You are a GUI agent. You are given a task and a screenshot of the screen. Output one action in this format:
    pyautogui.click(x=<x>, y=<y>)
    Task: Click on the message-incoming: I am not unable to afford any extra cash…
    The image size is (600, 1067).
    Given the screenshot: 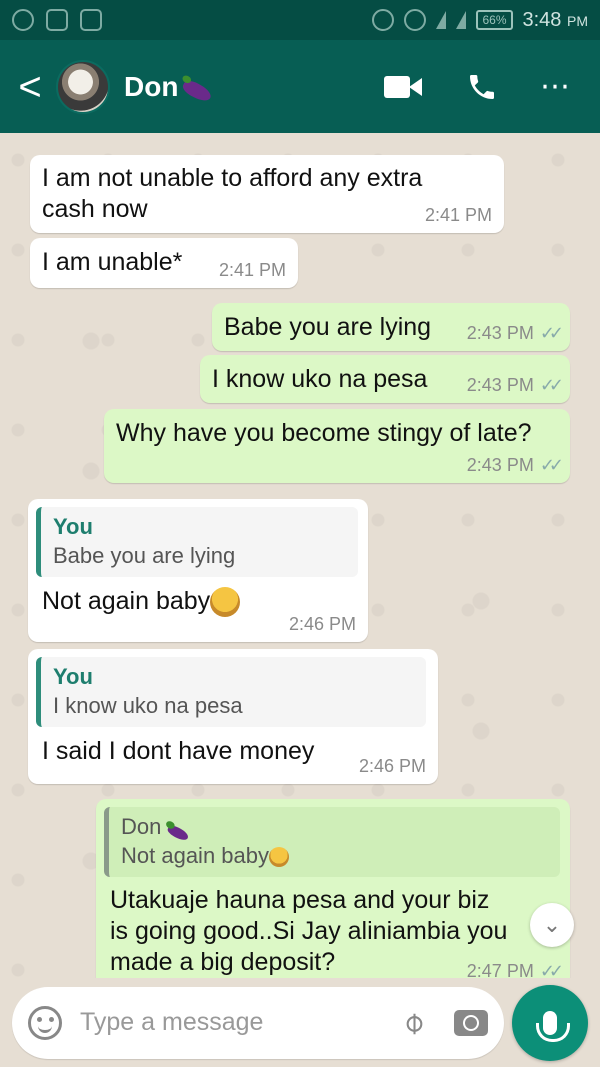 What is the action you would take?
    pyautogui.click(x=267, y=194)
    